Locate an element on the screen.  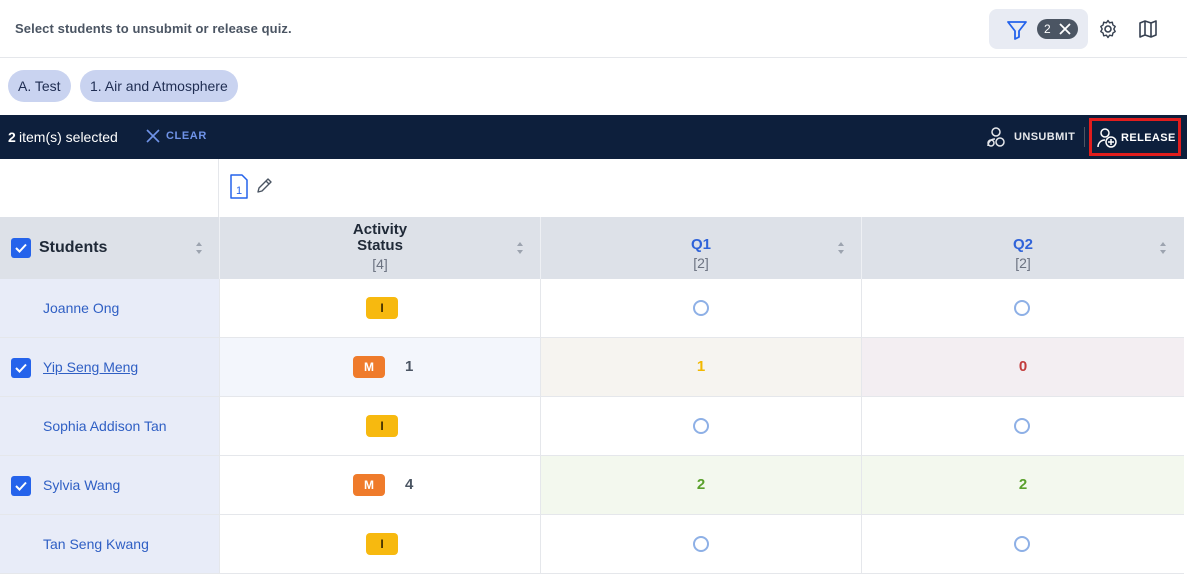
clear-filter-icon is located at coordinates (1065, 29).